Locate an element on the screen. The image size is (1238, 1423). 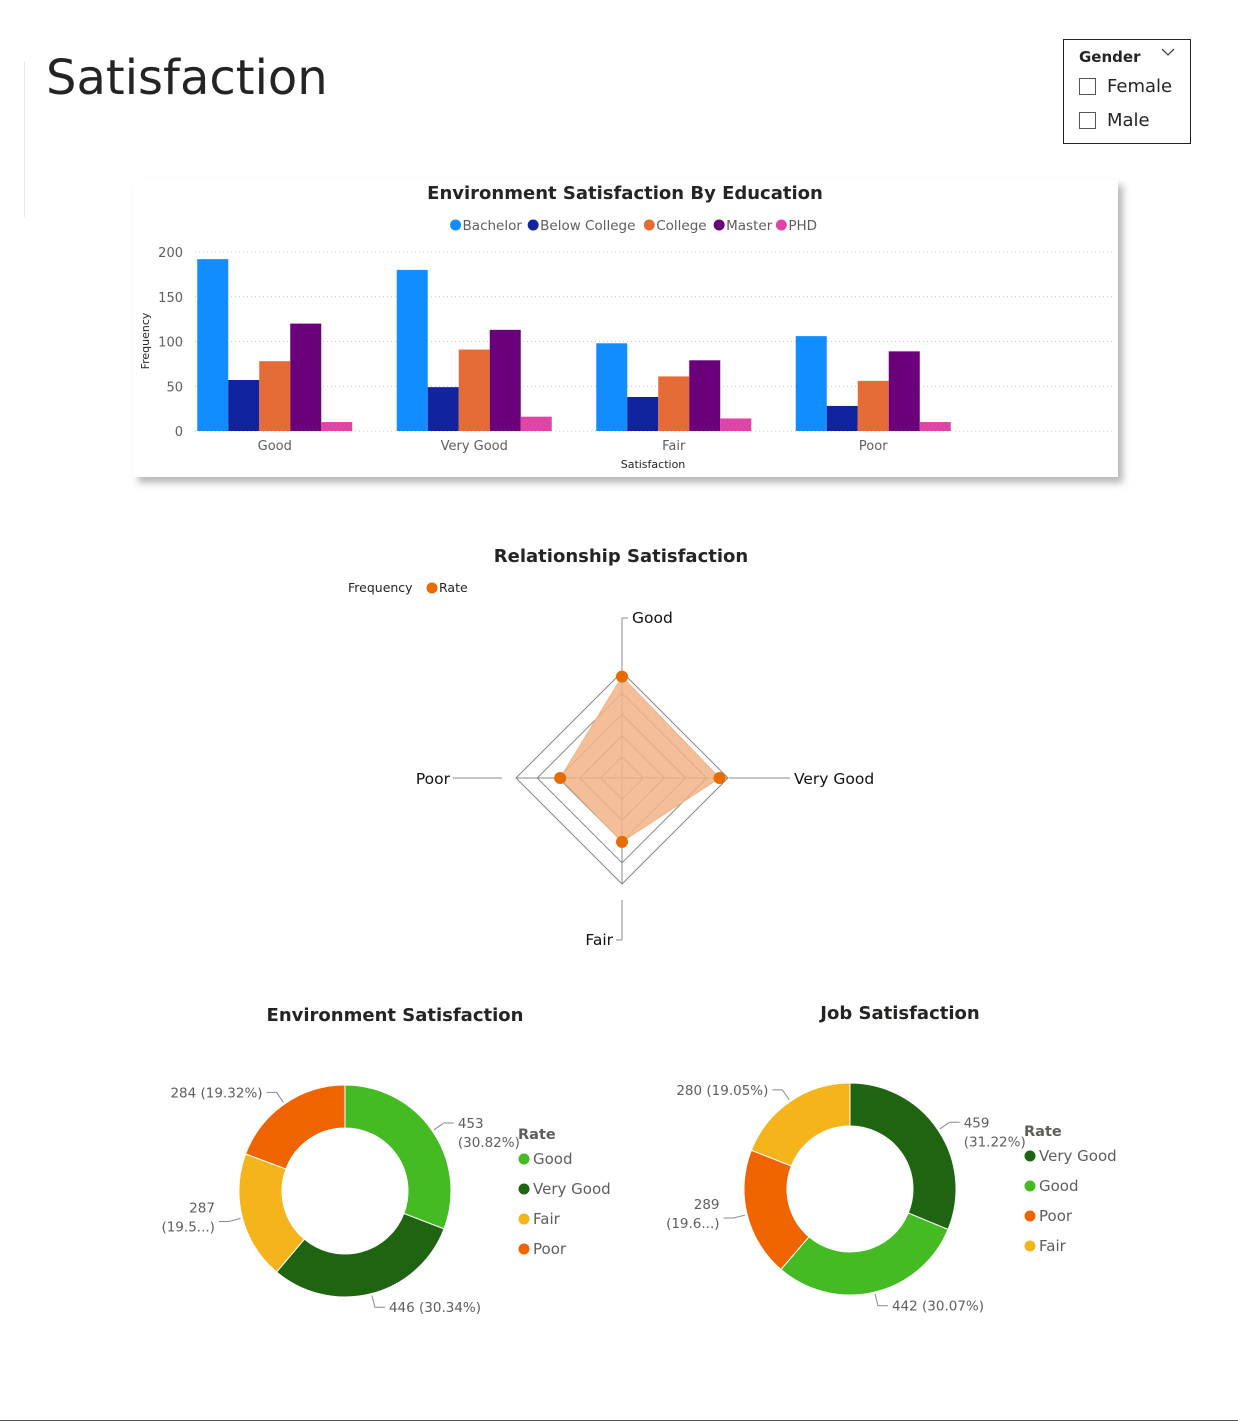
chevron-down-icon is located at coordinates (1168, 52).